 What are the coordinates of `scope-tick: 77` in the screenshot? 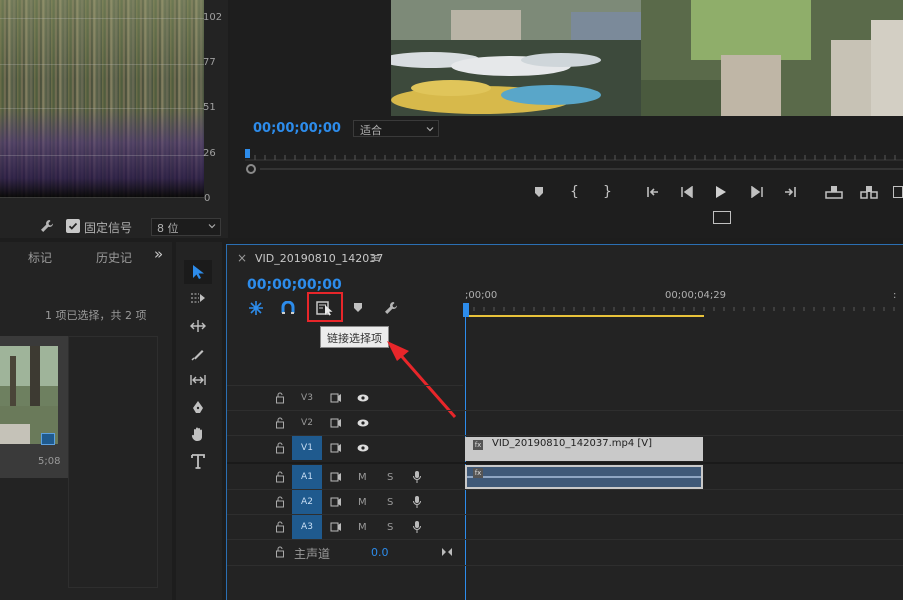 It's located at (209, 62).